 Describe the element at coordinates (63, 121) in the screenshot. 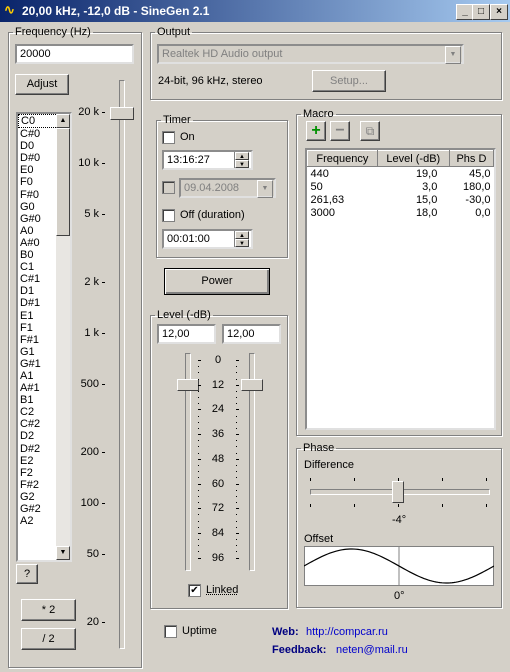

I see `scroll-up-arrow-icon: ▲` at that location.